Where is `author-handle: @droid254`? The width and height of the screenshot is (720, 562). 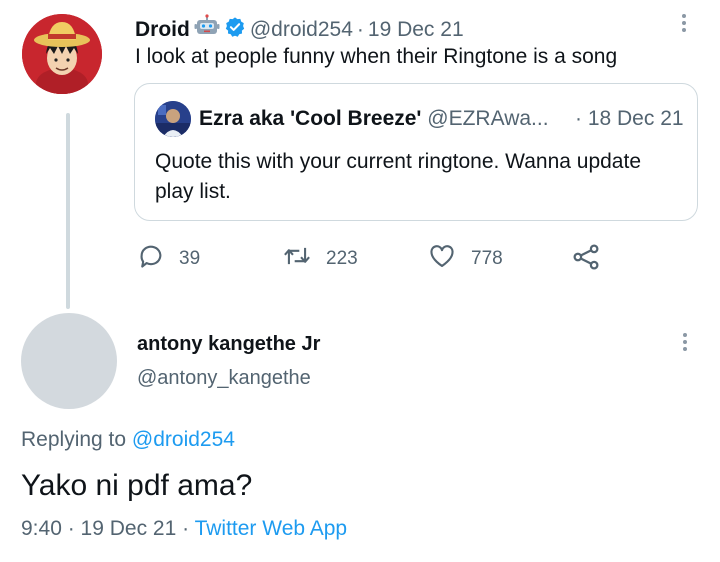 author-handle: @droid254 is located at coordinates (301, 30).